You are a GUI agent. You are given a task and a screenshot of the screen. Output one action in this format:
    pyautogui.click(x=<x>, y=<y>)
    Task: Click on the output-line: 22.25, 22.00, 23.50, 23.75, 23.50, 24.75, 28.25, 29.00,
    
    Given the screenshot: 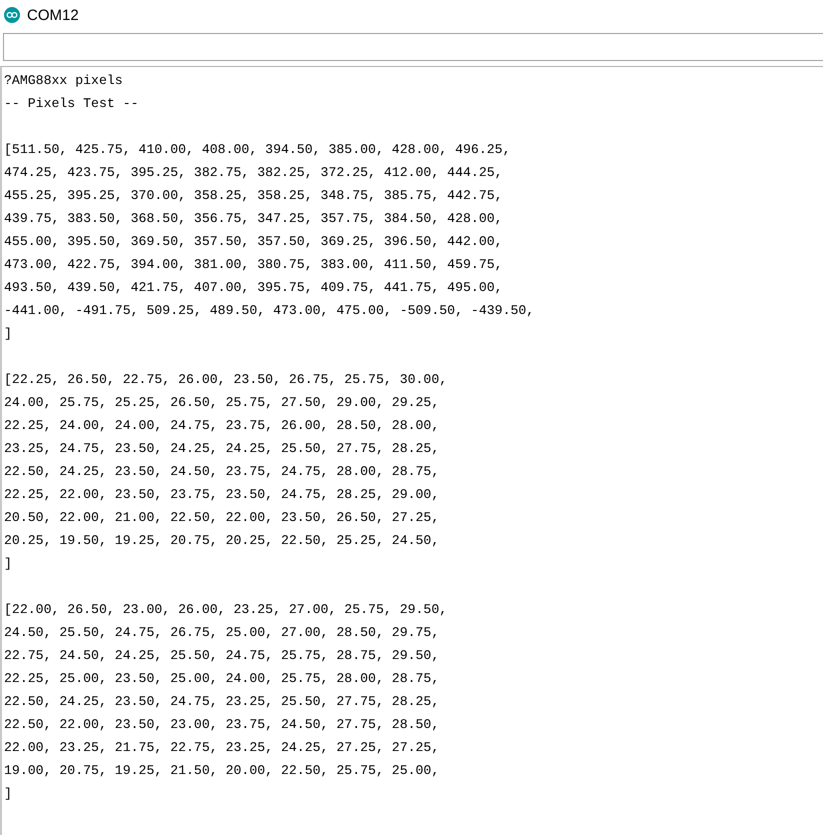 What is the action you would take?
    pyautogui.click(x=222, y=495)
    